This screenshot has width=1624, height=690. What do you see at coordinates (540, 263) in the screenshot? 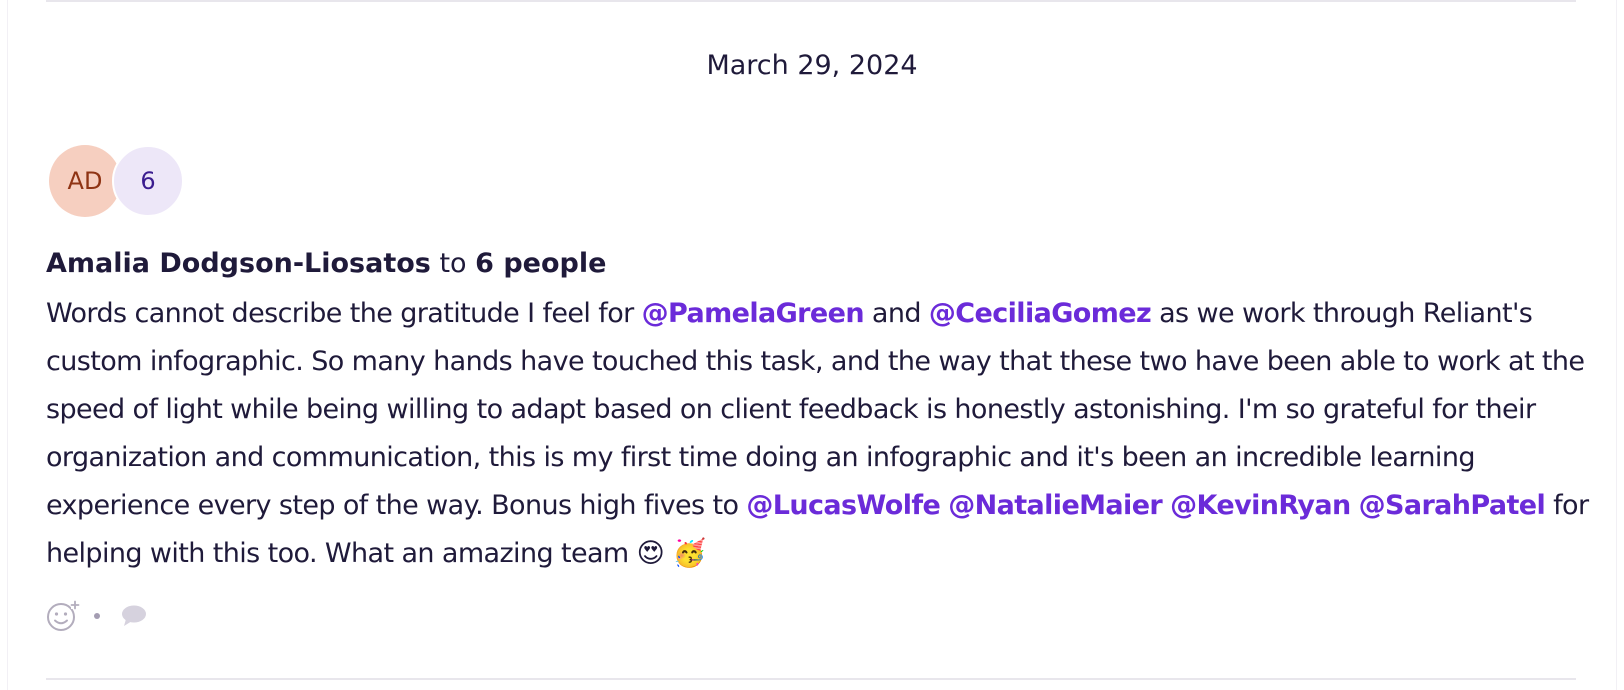
I see `recipients-link: 6 people` at bounding box center [540, 263].